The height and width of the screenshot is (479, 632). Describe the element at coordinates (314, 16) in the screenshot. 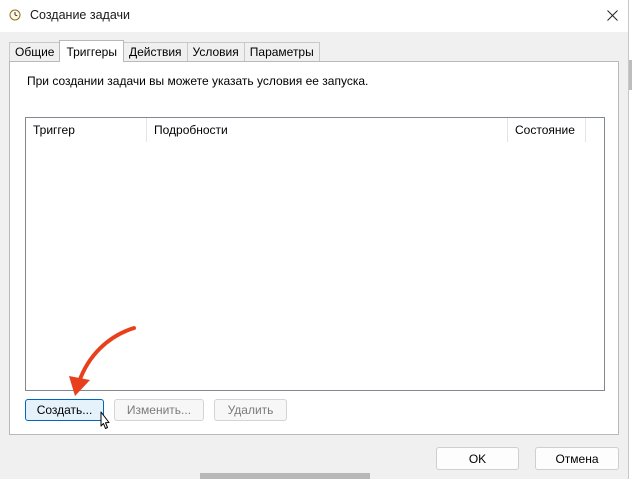

I see `title-bar: Создание задачи` at that location.